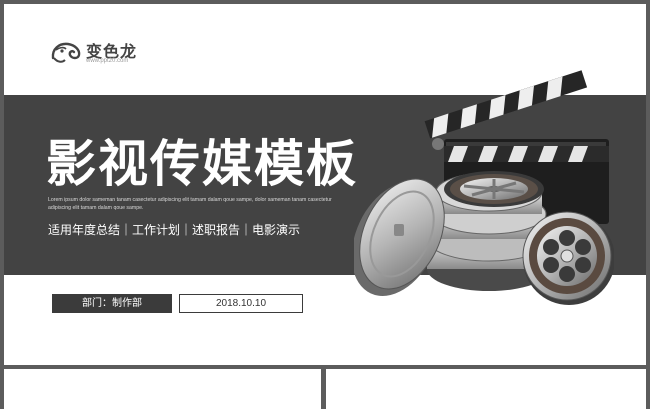 Image resolution: width=650 pixels, height=409 pixels. Describe the element at coordinates (241, 303) in the screenshot. I see `date-label: 2018.10.10` at that location.